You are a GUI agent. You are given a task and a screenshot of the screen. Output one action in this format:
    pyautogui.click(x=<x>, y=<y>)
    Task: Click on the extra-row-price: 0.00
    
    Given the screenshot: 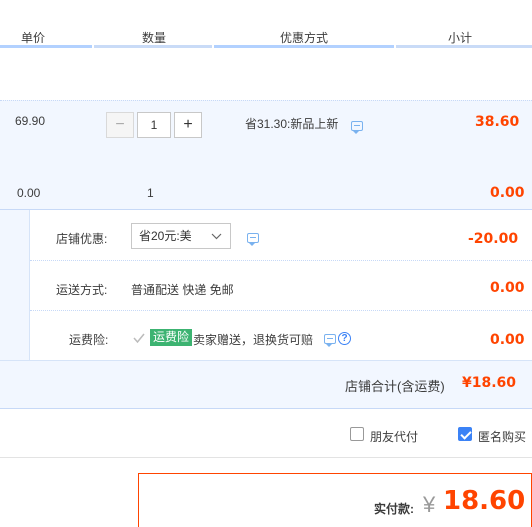 What is the action you would take?
    pyautogui.click(x=29, y=193)
    